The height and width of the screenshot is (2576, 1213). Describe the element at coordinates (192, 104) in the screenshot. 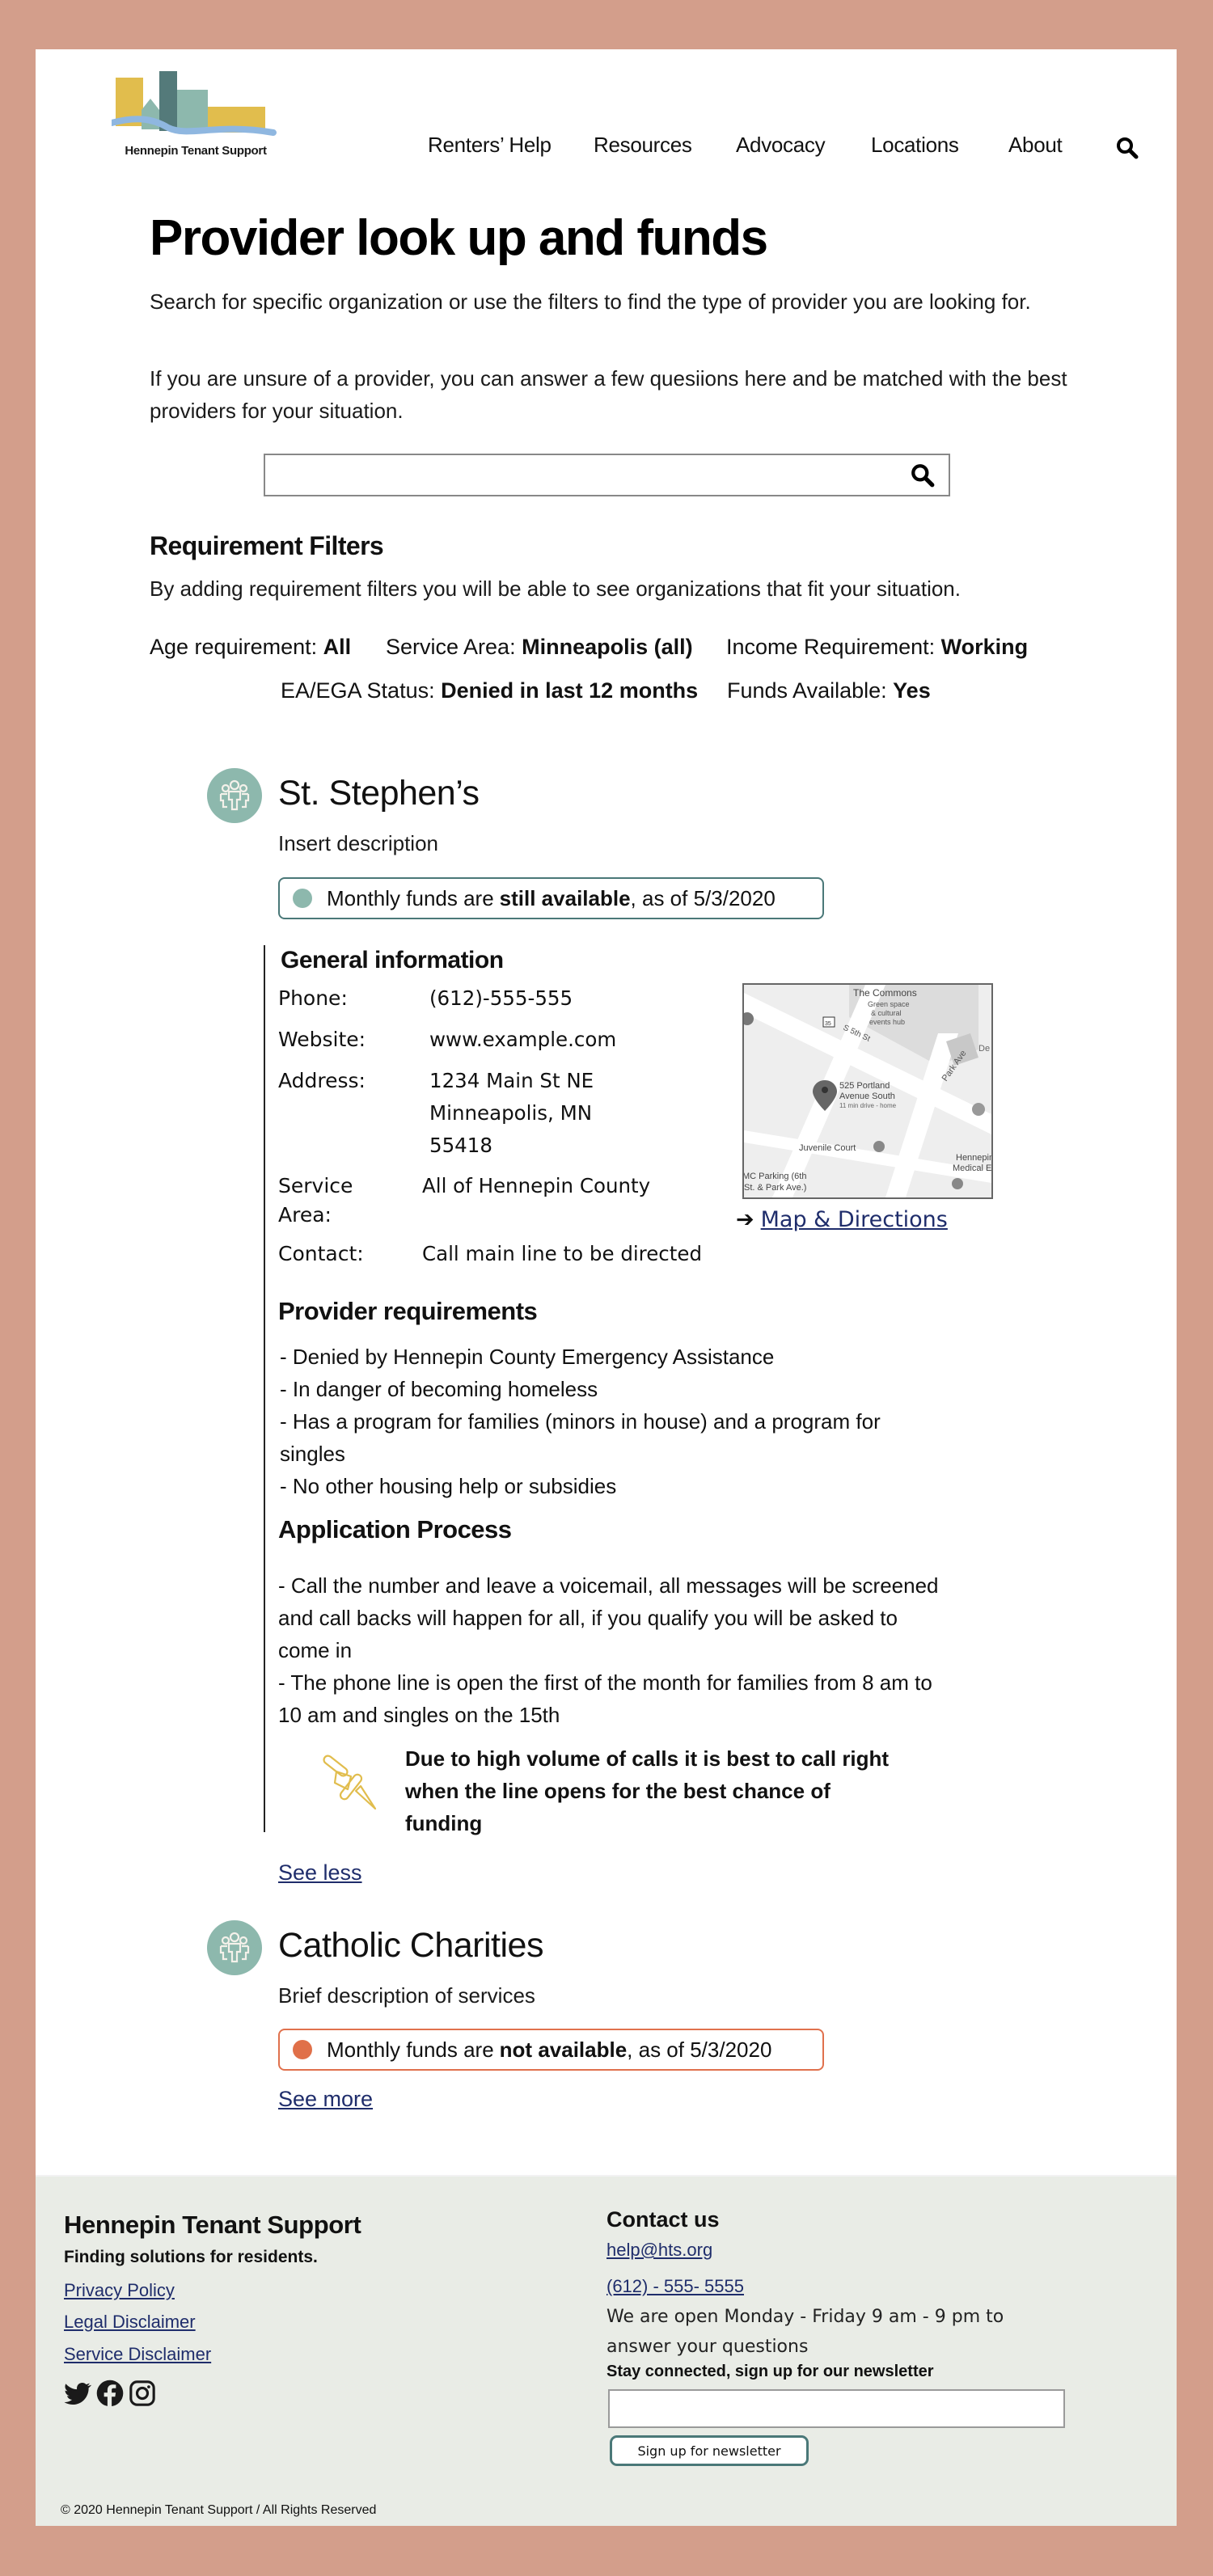

I see `skyline-logo-icon` at that location.